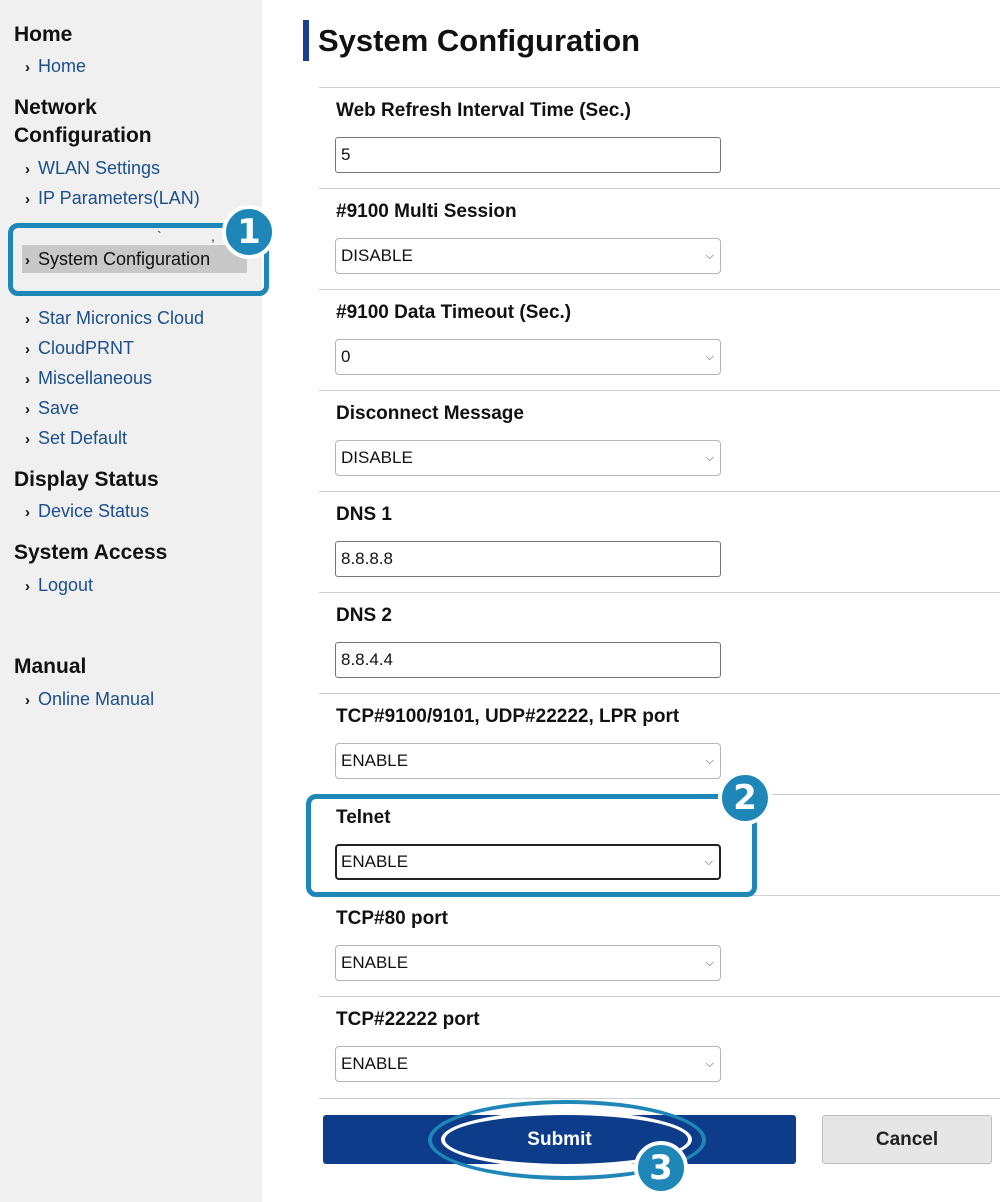 Image resolution: width=1000 pixels, height=1202 pixels. What do you see at coordinates (528, 357) in the screenshot?
I see `9100-data-timeout-select: 0 ⌵` at bounding box center [528, 357].